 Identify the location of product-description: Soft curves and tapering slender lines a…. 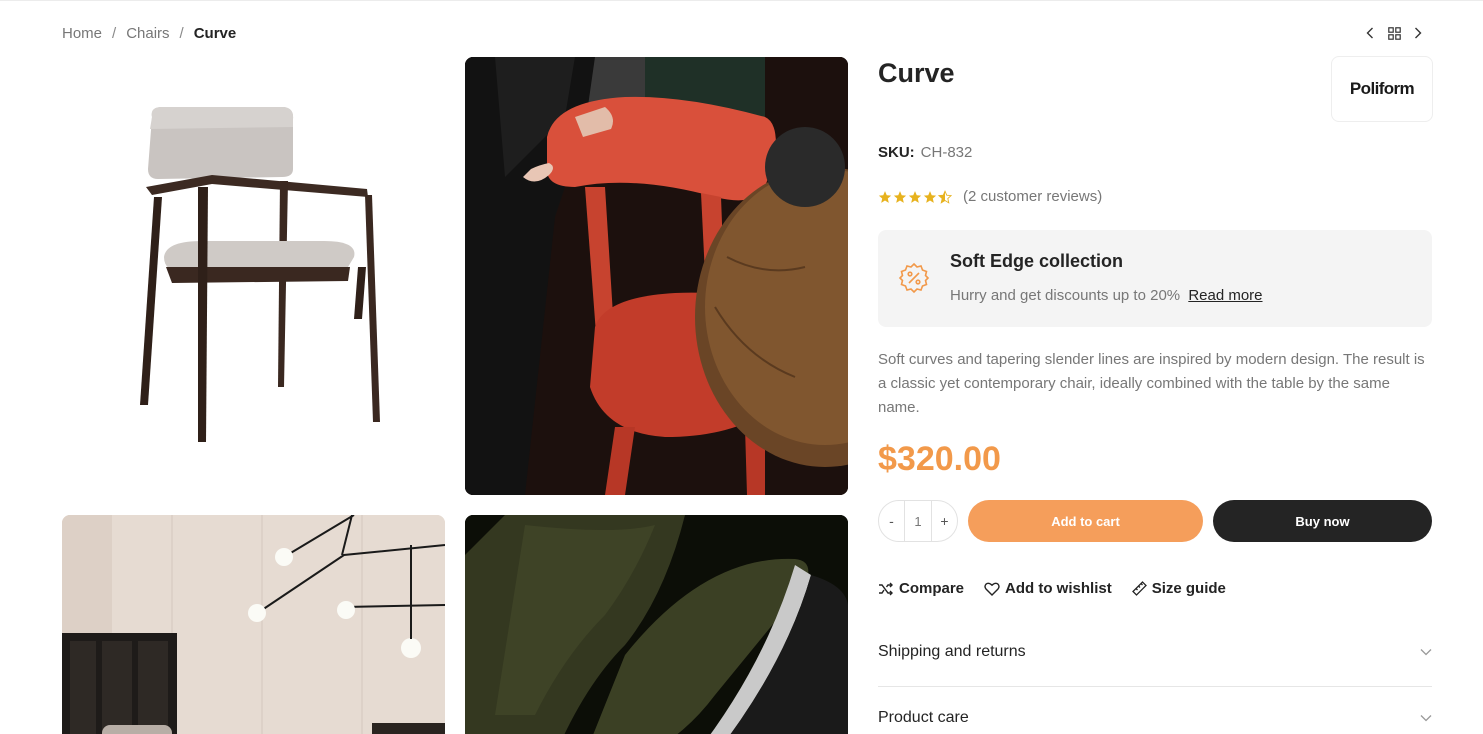
(1151, 383).